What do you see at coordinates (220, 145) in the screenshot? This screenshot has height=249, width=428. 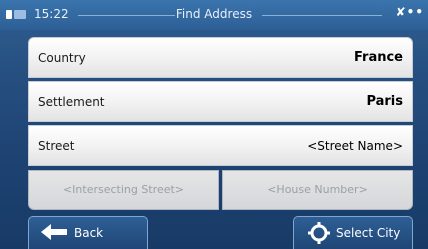 I see `street-row: Street <Street Name>` at bounding box center [220, 145].